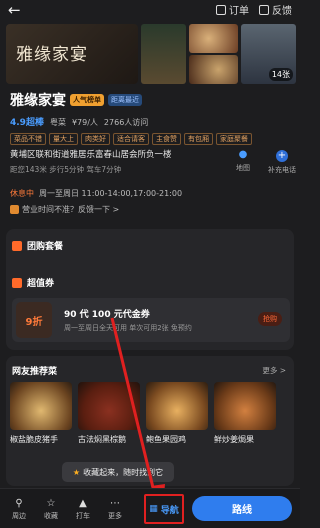 This screenshot has height=528, width=320. What do you see at coordinates (107, 315) in the screenshot?
I see `coupon-title: 90 代 100 元代金券` at bounding box center [107, 315].